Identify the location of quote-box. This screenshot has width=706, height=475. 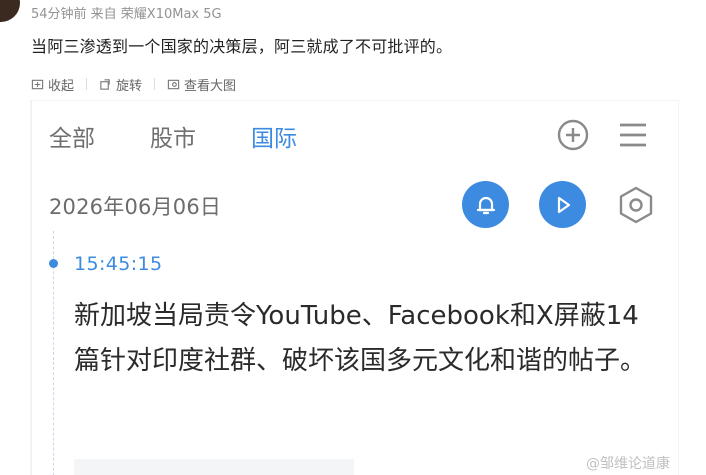
(214, 467).